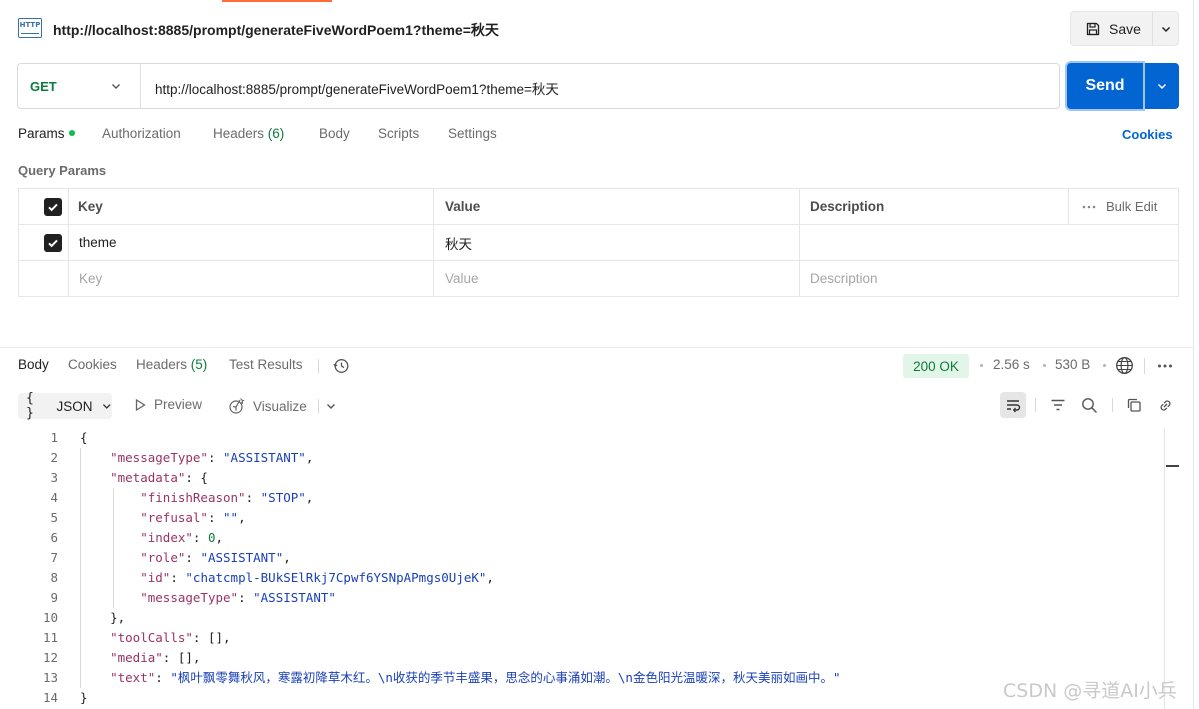 The height and width of the screenshot is (709, 1199). What do you see at coordinates (54, 597) in the screenshot?
I see `line-number: 9` at bounding box center [54, 597].